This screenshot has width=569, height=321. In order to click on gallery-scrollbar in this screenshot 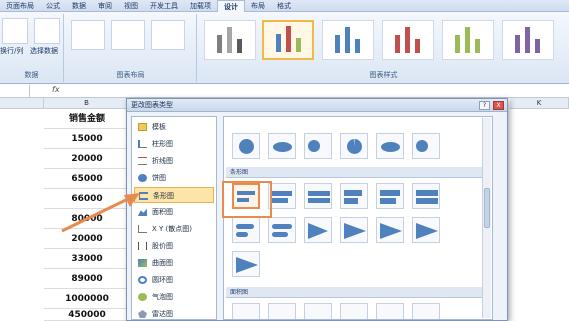, I will do `click(486, 218)`.